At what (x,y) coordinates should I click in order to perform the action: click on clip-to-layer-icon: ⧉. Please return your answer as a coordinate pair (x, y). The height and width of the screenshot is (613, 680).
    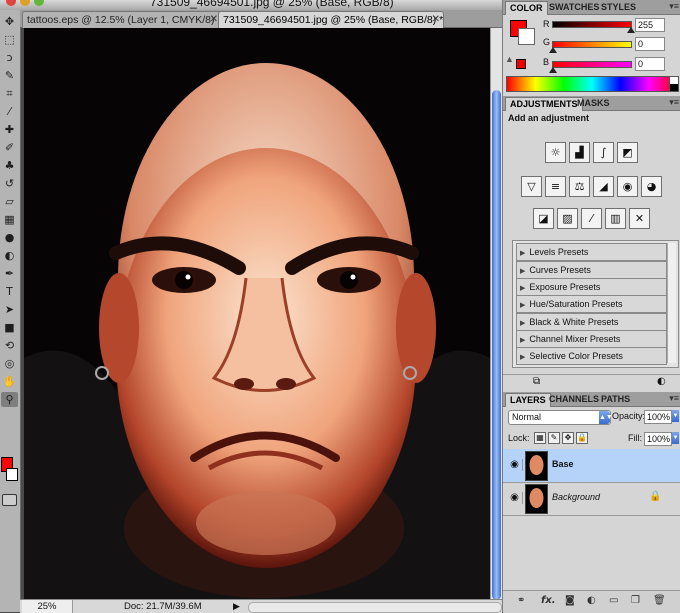
    Looking at the image, I should click on (536, 381).